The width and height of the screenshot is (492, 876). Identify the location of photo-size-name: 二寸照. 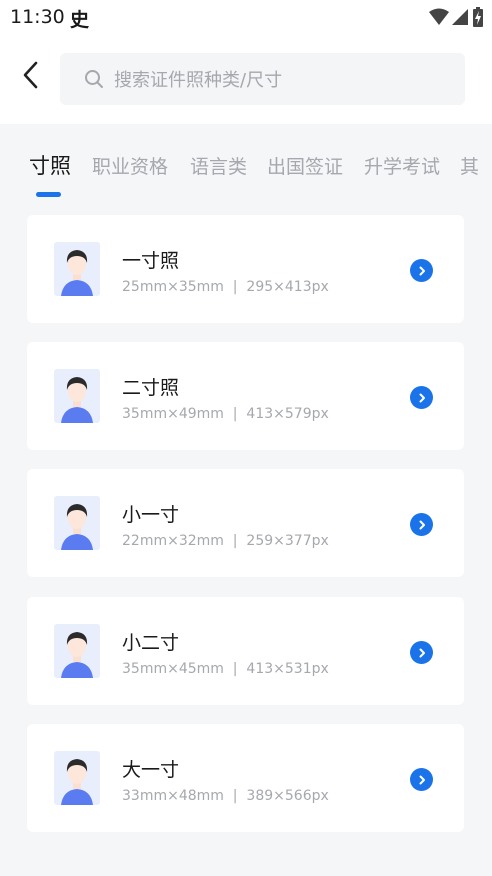
(151, 388).